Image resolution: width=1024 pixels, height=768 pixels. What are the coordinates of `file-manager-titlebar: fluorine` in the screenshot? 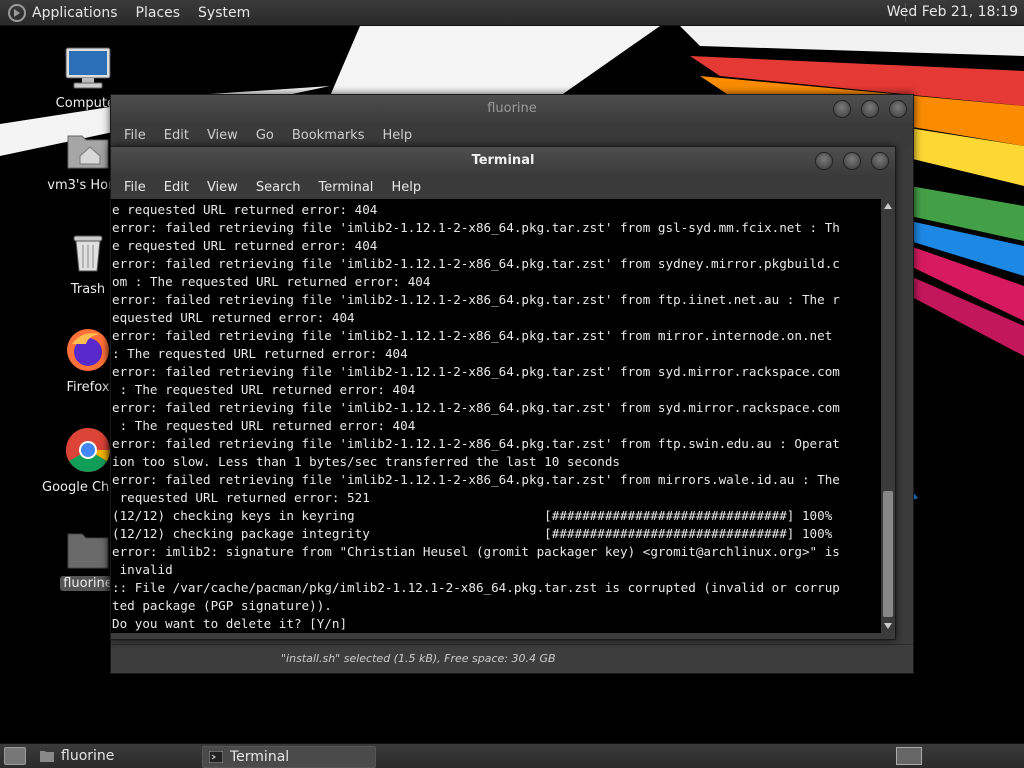 It's located at (512, 109).